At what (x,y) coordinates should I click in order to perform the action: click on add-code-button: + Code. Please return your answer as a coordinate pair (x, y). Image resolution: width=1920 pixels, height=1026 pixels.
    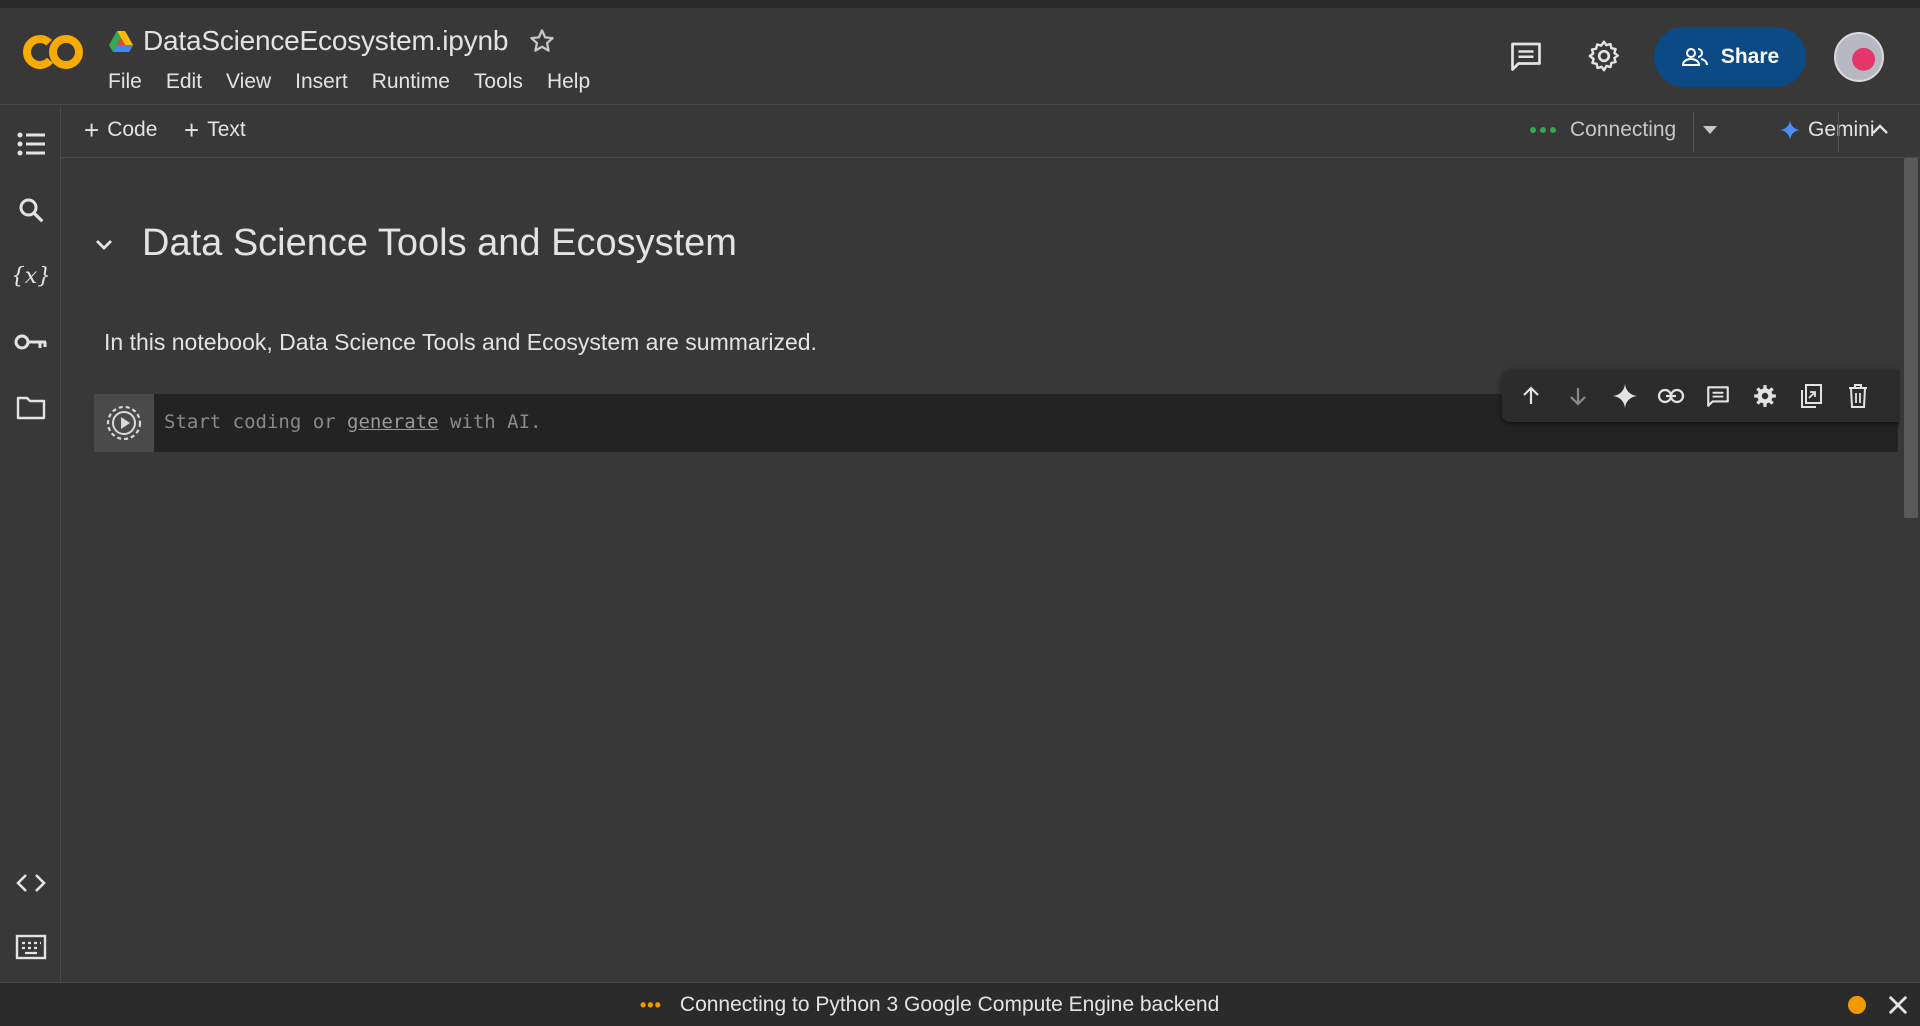
    Looking at the image, I should click on (121, 130).